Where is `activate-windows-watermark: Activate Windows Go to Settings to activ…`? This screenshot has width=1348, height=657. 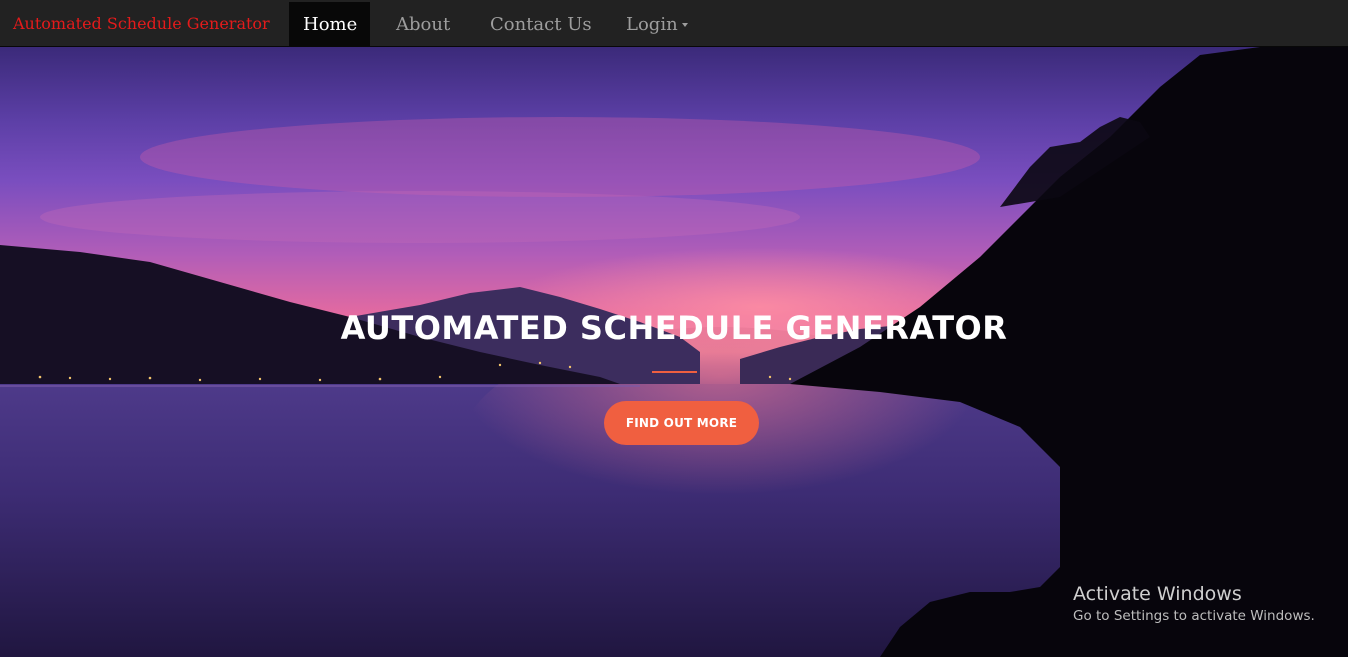 activate-windows-watermark: Activate Windows Go to Settings to activ… is located at coordinates (1194, 604).